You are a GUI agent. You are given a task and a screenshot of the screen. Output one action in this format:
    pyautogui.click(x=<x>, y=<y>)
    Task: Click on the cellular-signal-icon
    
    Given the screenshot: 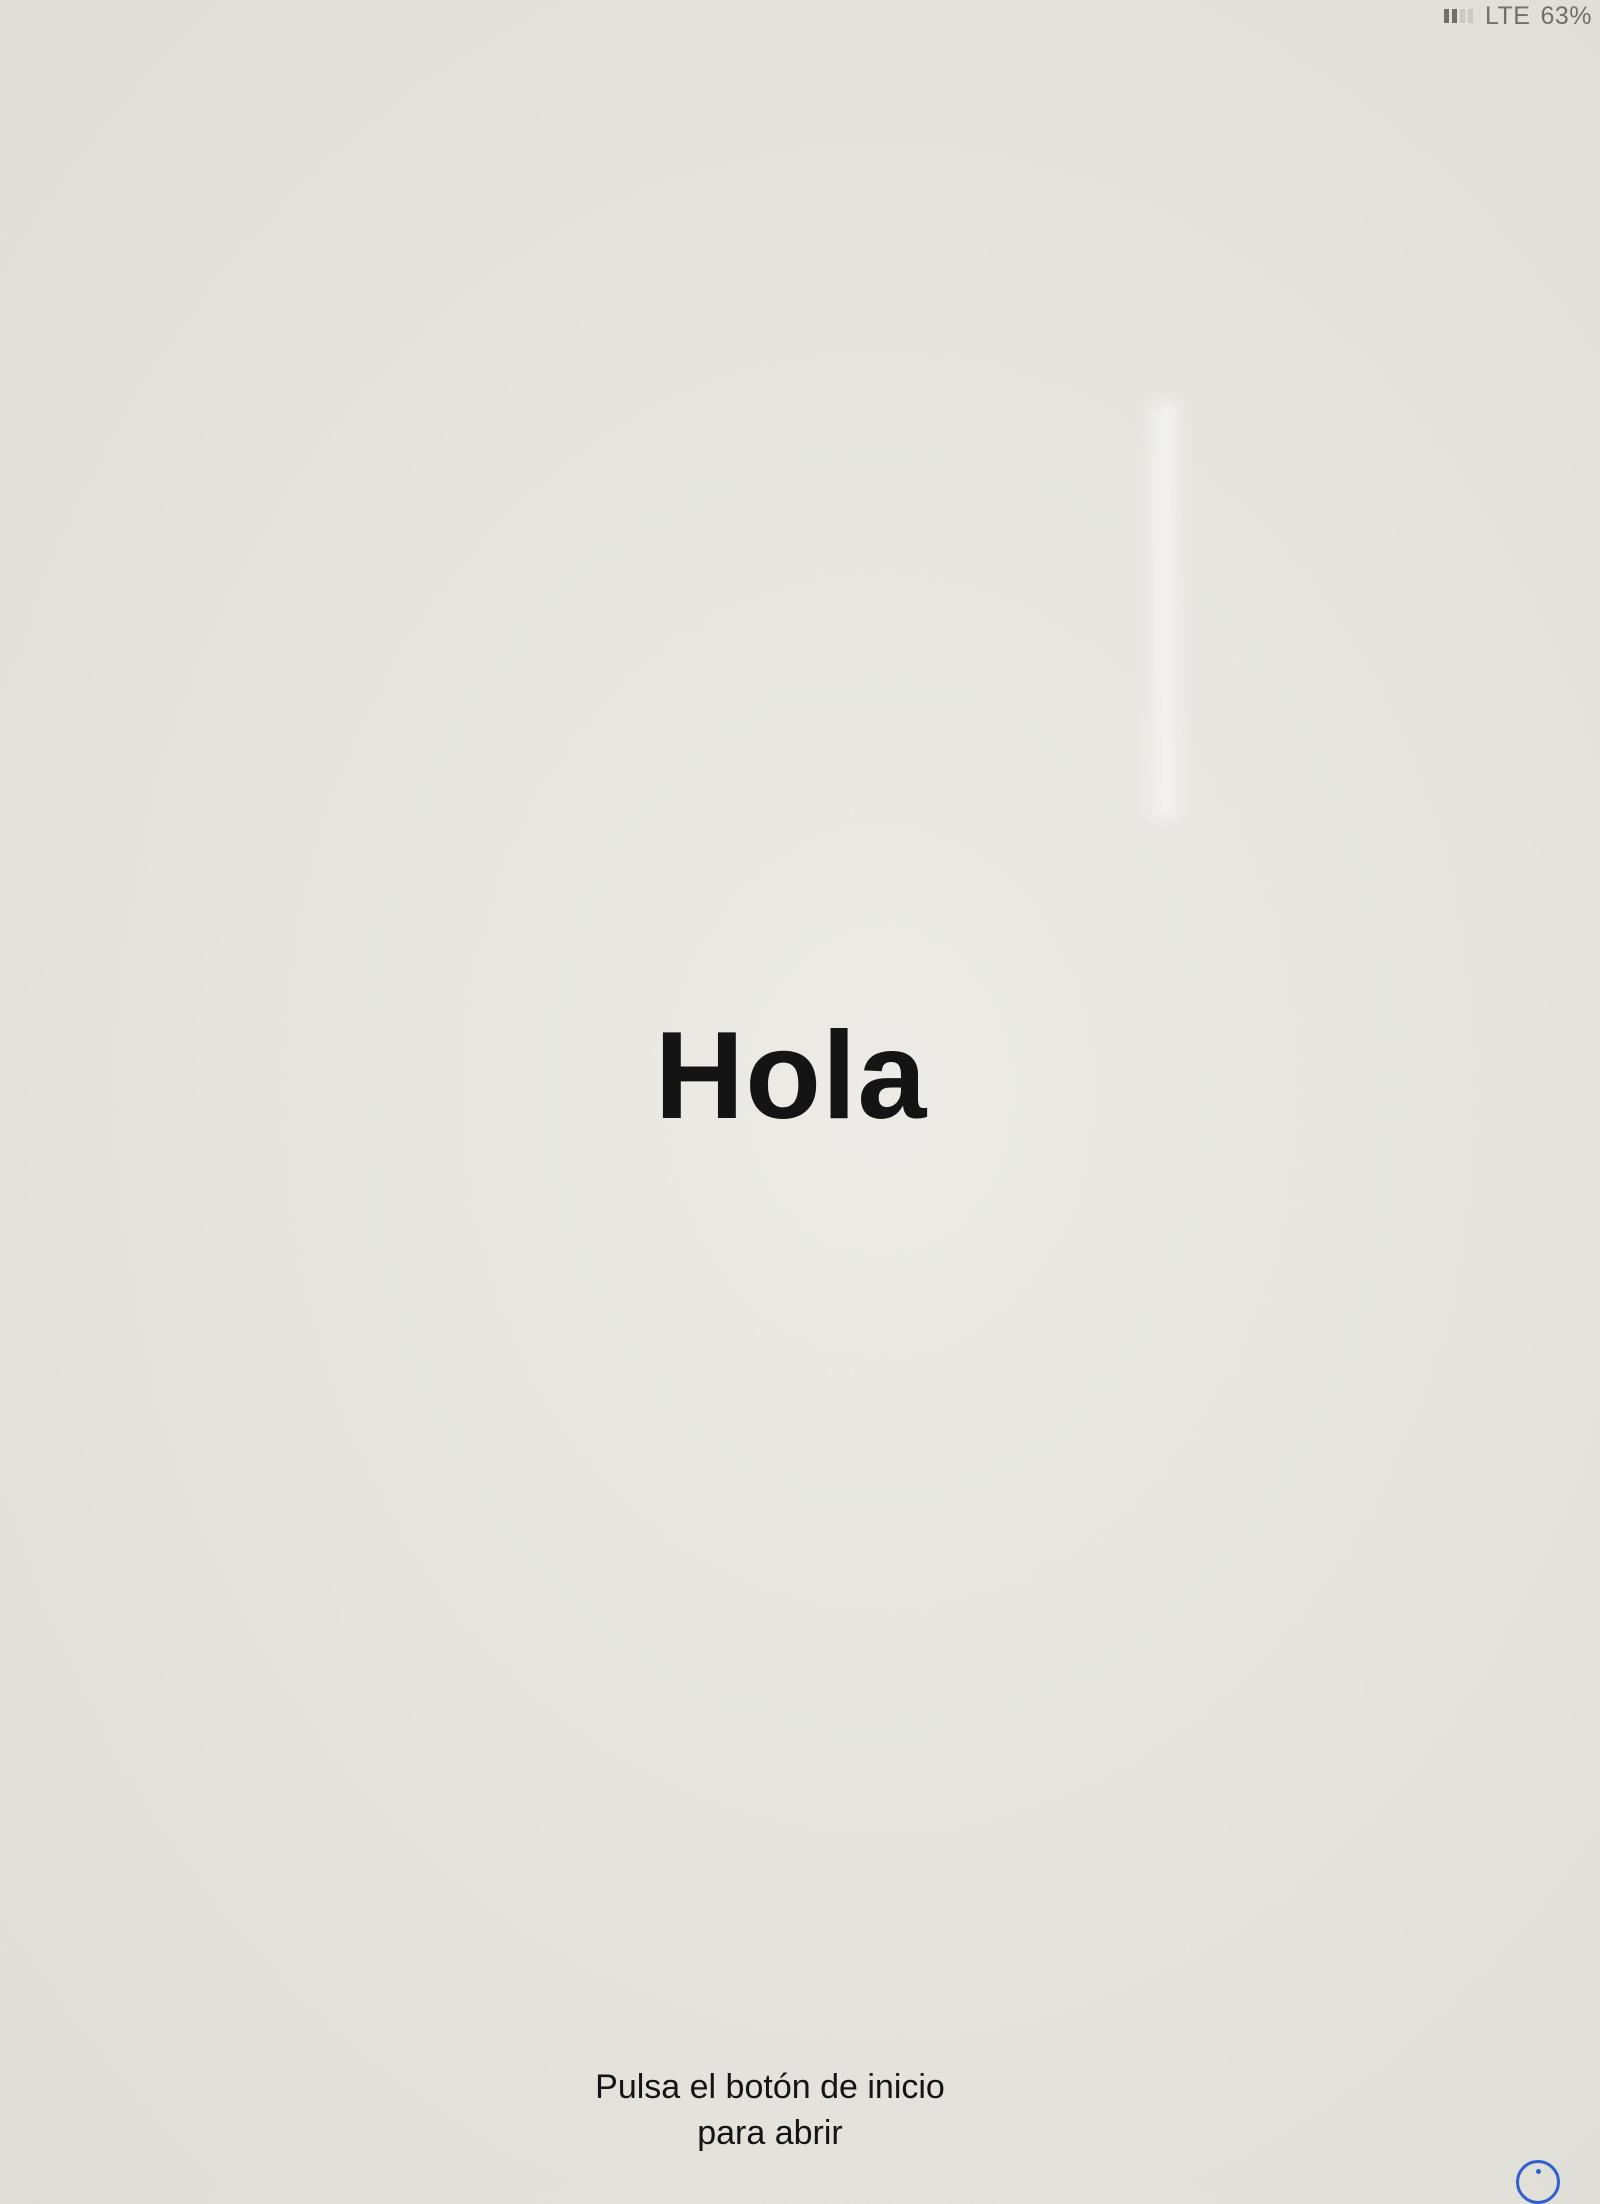 What is the action you would take?
    pyautogui.click(x=1458, y=16)
    